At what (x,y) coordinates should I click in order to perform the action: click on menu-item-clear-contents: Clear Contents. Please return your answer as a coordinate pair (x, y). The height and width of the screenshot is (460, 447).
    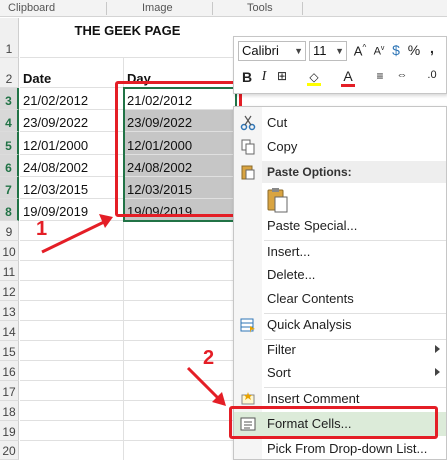
    Looking at the image, I should click on (340, 299).